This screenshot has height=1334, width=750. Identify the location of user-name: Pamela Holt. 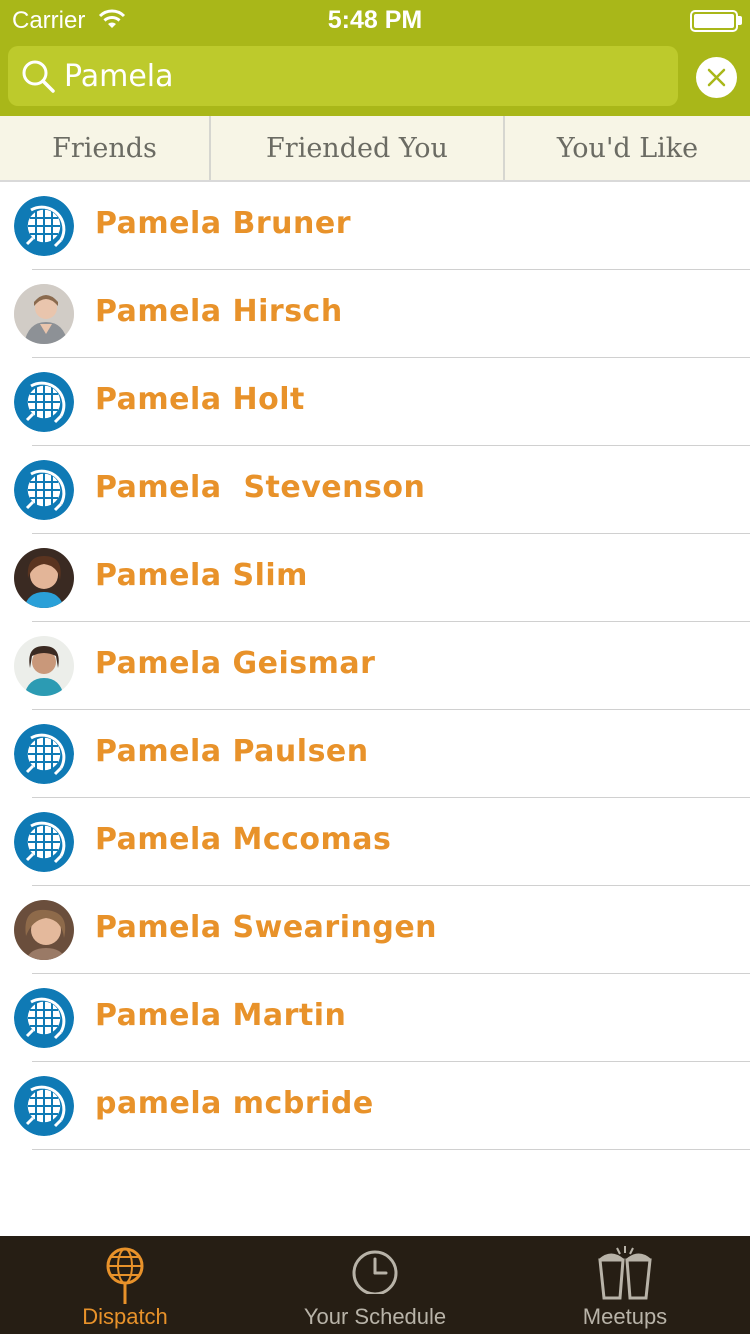
(200, 399).